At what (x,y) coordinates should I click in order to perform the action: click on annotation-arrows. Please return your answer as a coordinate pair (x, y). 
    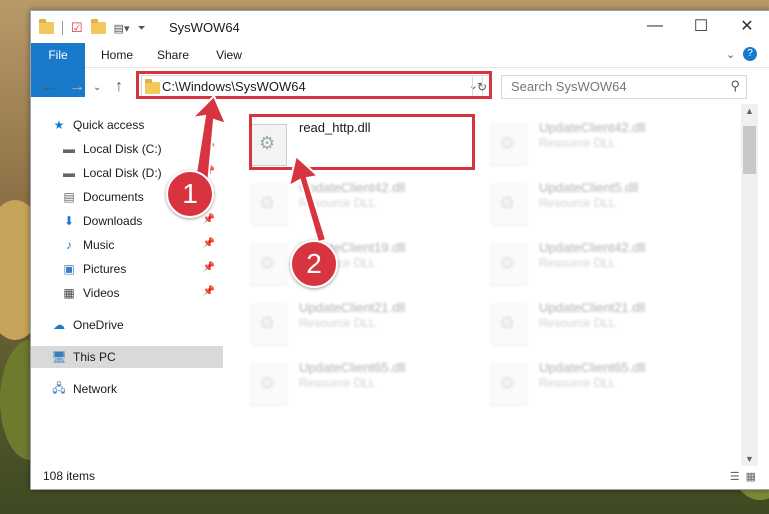
    Looking at the image, I should click on (258, 169).